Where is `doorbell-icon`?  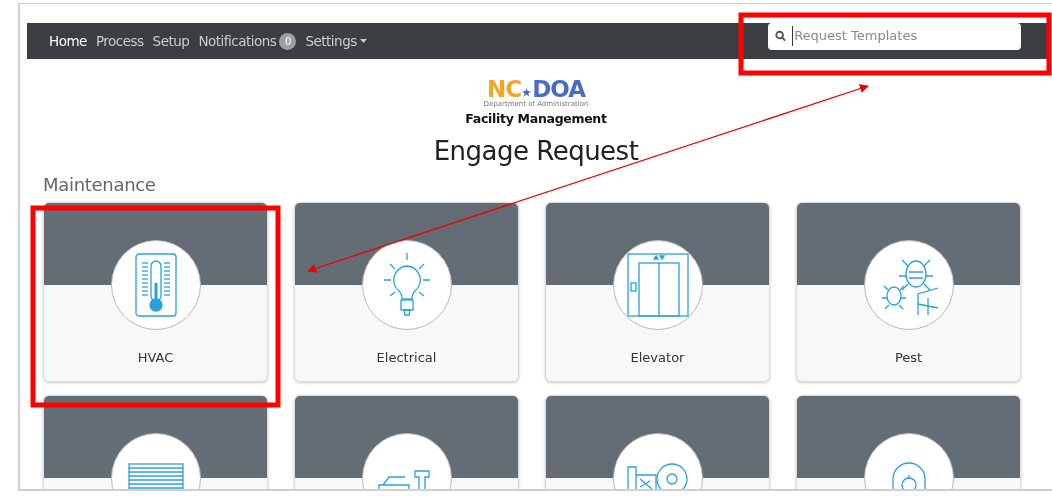
doorbell-icon is located at coordinates (908, 475).